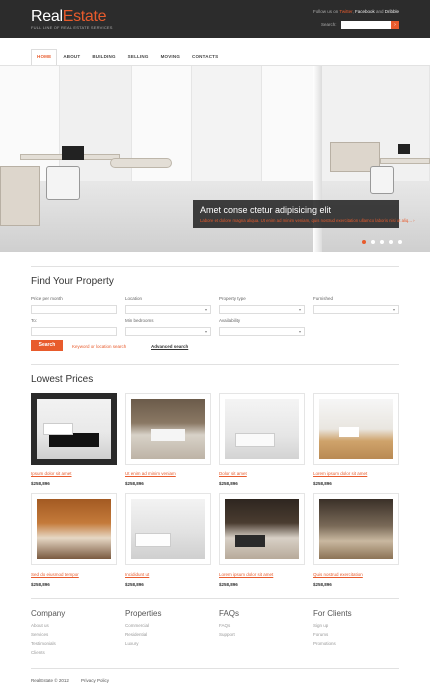  Describe the element at coordinates (168, 309) in the screenshot. I see `location-select: ▾` at that location.